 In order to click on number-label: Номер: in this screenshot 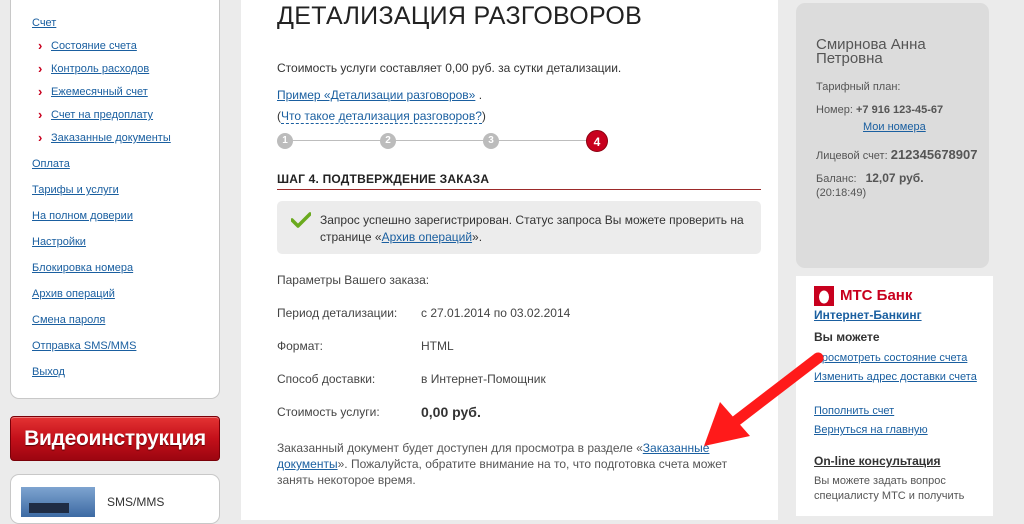, I will do `click(834, 110)`.